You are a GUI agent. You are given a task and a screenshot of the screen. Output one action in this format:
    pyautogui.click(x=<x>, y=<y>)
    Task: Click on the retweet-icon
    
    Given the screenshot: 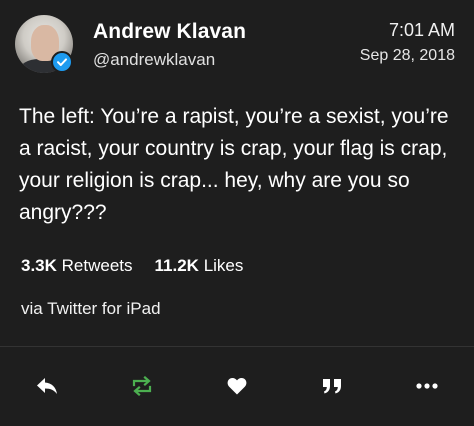 What is the action you would take?
    pyautogui.click(x=142, y=386)
    